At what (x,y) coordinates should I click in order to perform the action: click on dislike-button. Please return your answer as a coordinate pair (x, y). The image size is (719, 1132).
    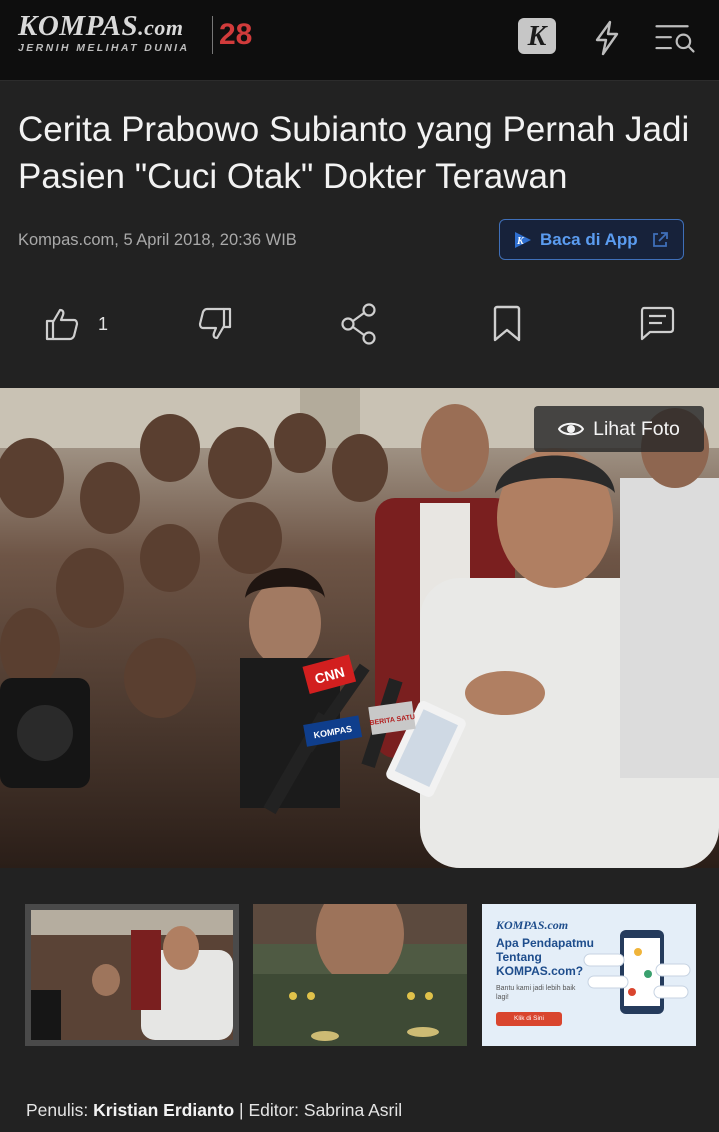
    Looking at the image, I should click on (215, 324).